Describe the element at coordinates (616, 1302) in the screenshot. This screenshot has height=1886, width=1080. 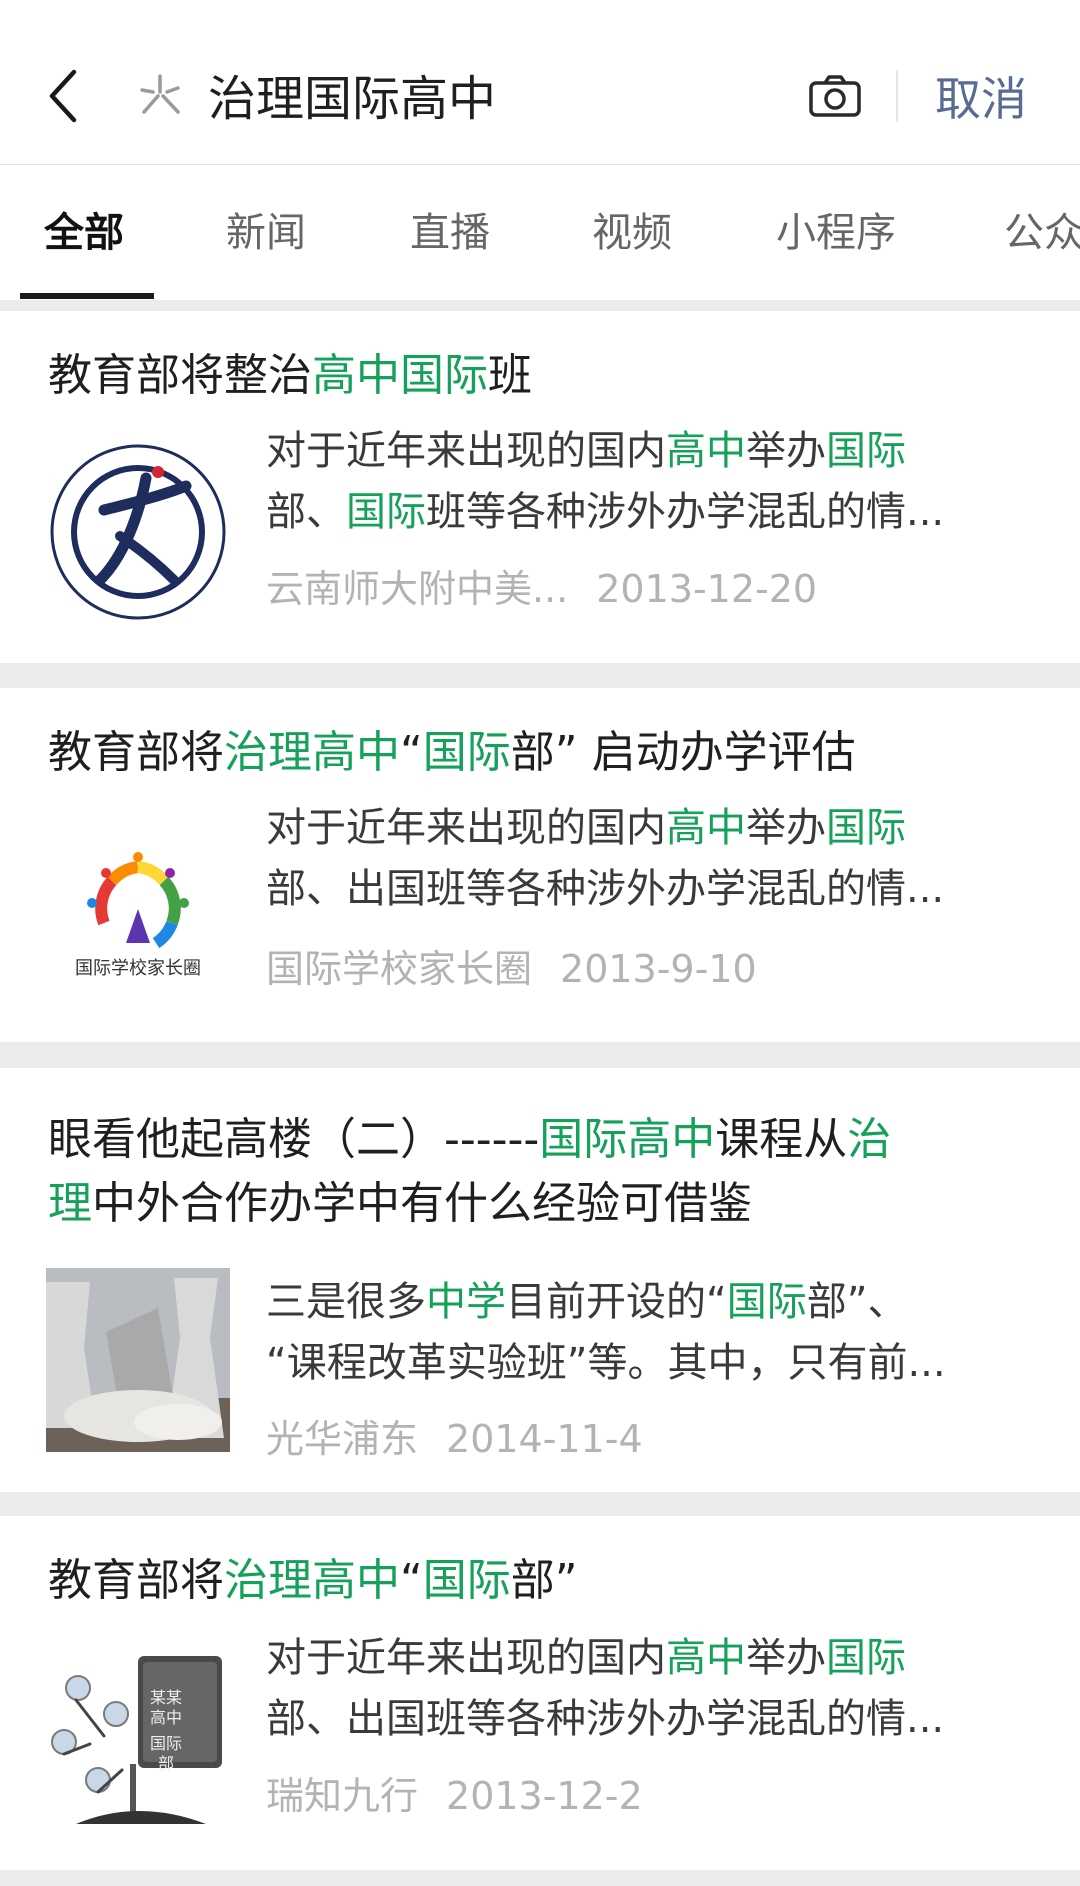
I see `text-segment: 目前开设的“` at that location.